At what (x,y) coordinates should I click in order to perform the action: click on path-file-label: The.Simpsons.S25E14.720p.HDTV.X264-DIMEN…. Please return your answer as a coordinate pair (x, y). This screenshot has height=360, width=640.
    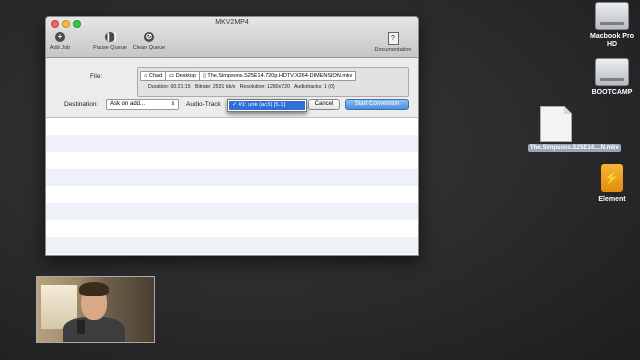
    Looking at the image, I should click on (280, 75).